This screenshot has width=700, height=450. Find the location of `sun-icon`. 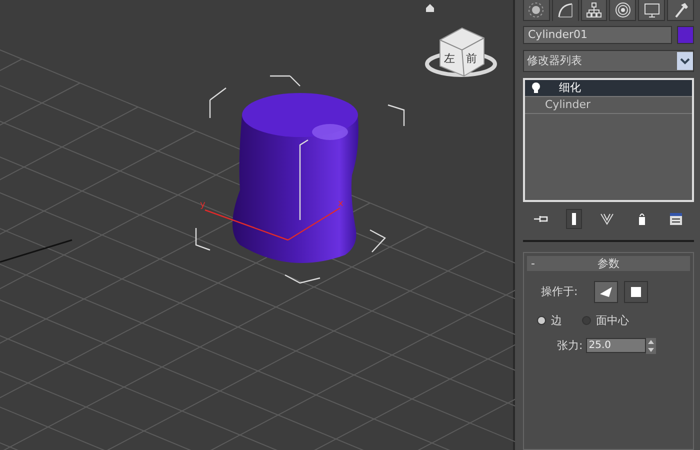

sun-icon is located at coordinates (536, 10).